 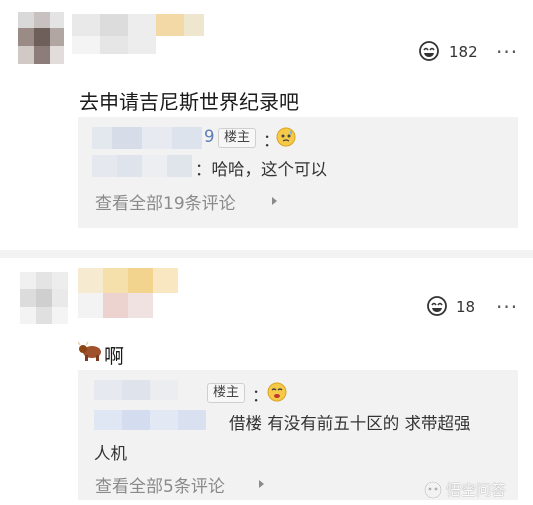 What do you see at coordinates (114, 356) in the screenshot?
I see `comment-text: 啊` at bounding box center [114, 356].